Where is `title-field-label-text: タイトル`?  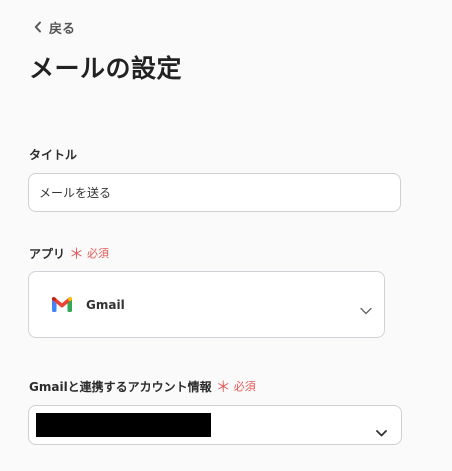 title-field-label-text: タイトル is located at coordinates (53, 155).